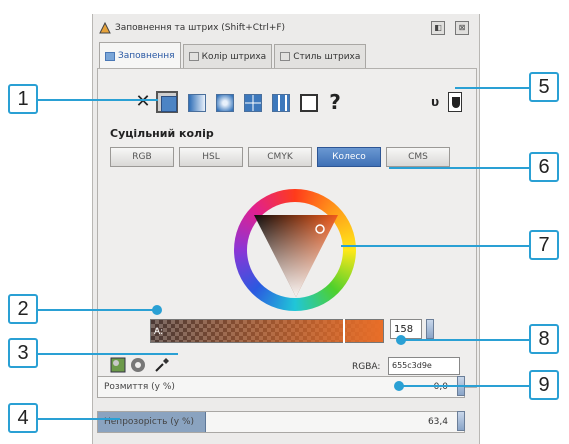 The image size is (569, 444). I want to click on callout-8: 8, so click(544, 339).